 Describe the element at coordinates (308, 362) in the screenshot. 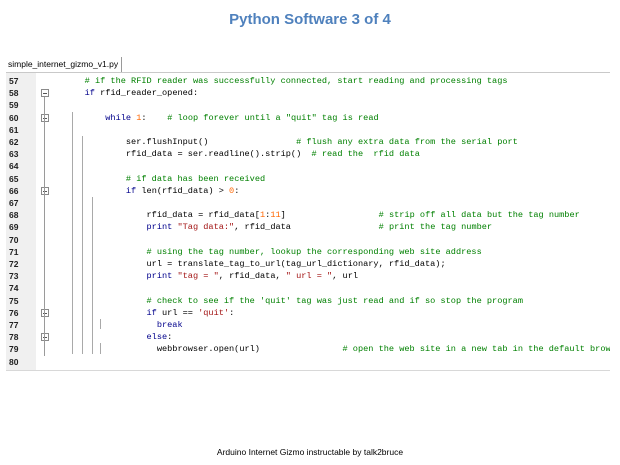

I see `code-line: 80` at that location.